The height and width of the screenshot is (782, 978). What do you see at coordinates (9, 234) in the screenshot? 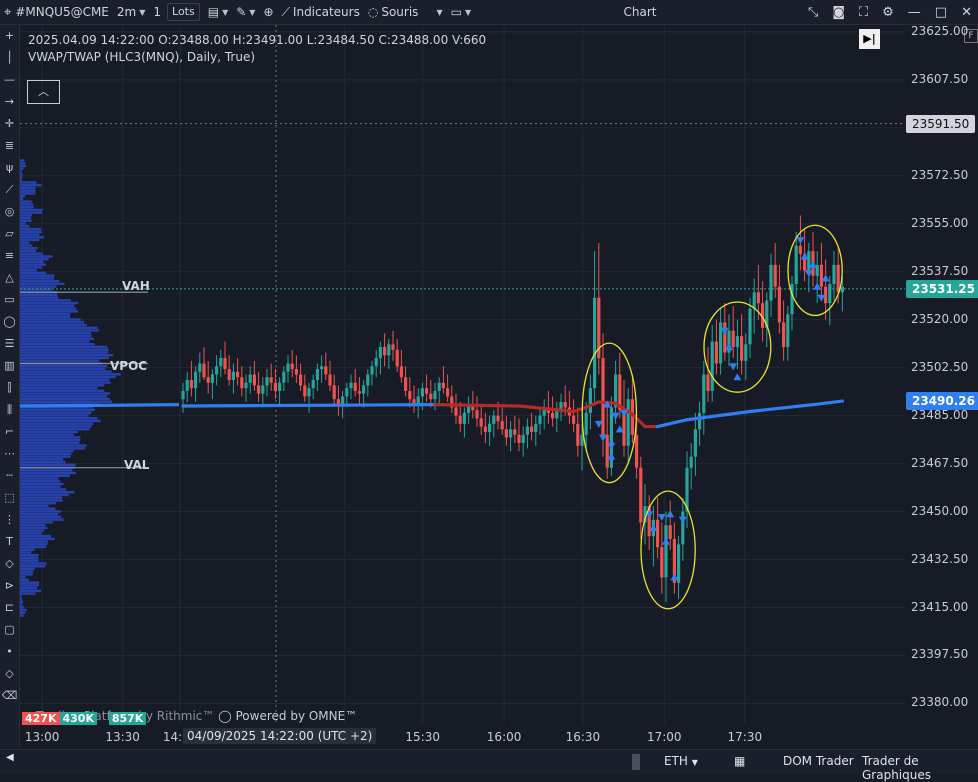
I see `ruler-icon: ▱` at bounding box center [9, 234].